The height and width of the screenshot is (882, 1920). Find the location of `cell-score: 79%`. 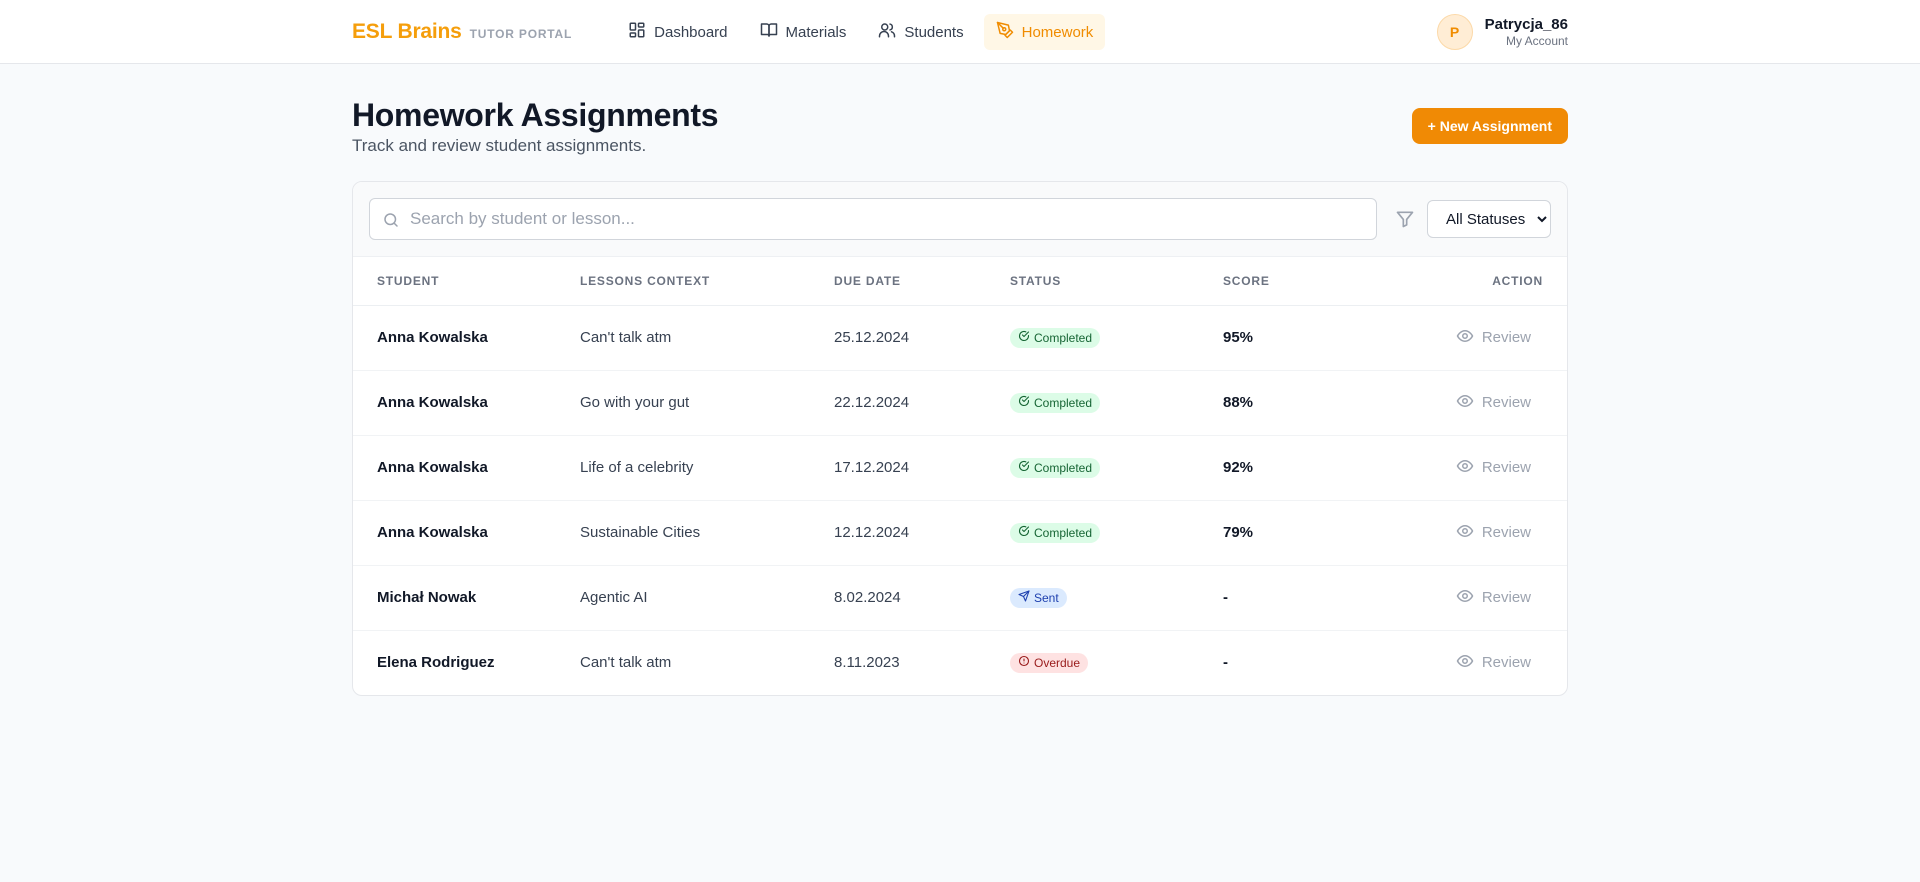

cell-score: 79% is located at coordinates (1273, 533).